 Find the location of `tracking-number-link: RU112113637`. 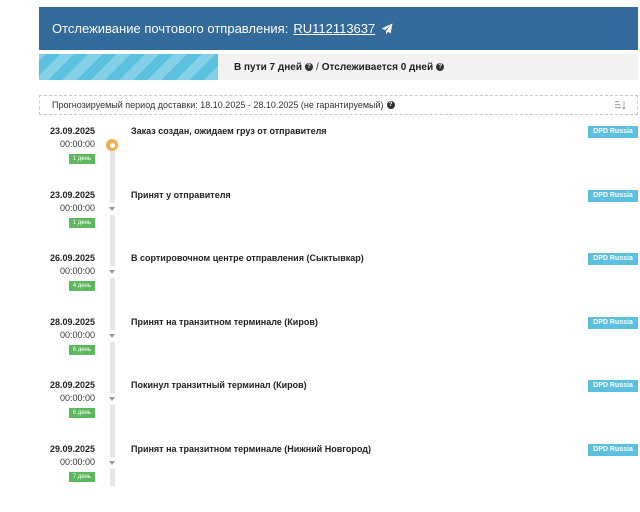

tracking-number-link: RU112113637 is located at coordinates (334, 28).